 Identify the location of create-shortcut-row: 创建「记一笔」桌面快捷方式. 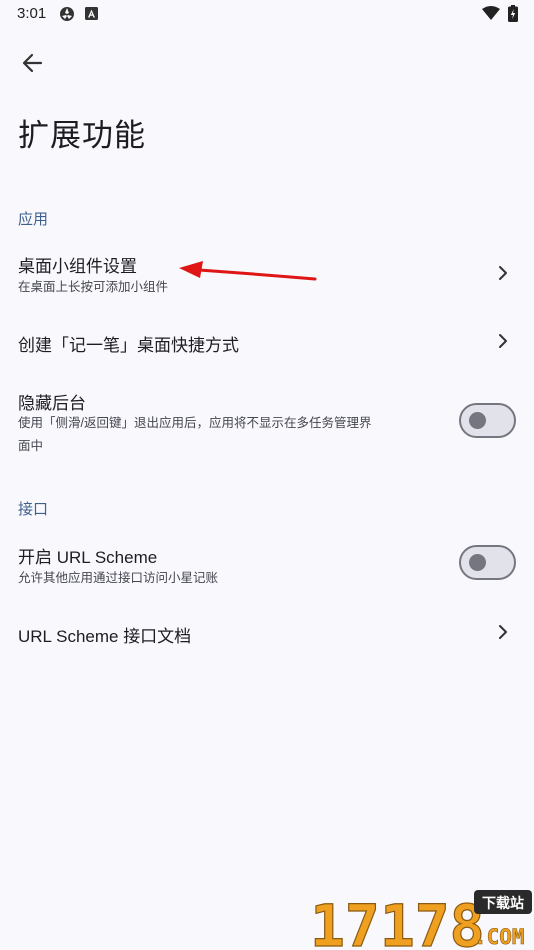
(267, 342).